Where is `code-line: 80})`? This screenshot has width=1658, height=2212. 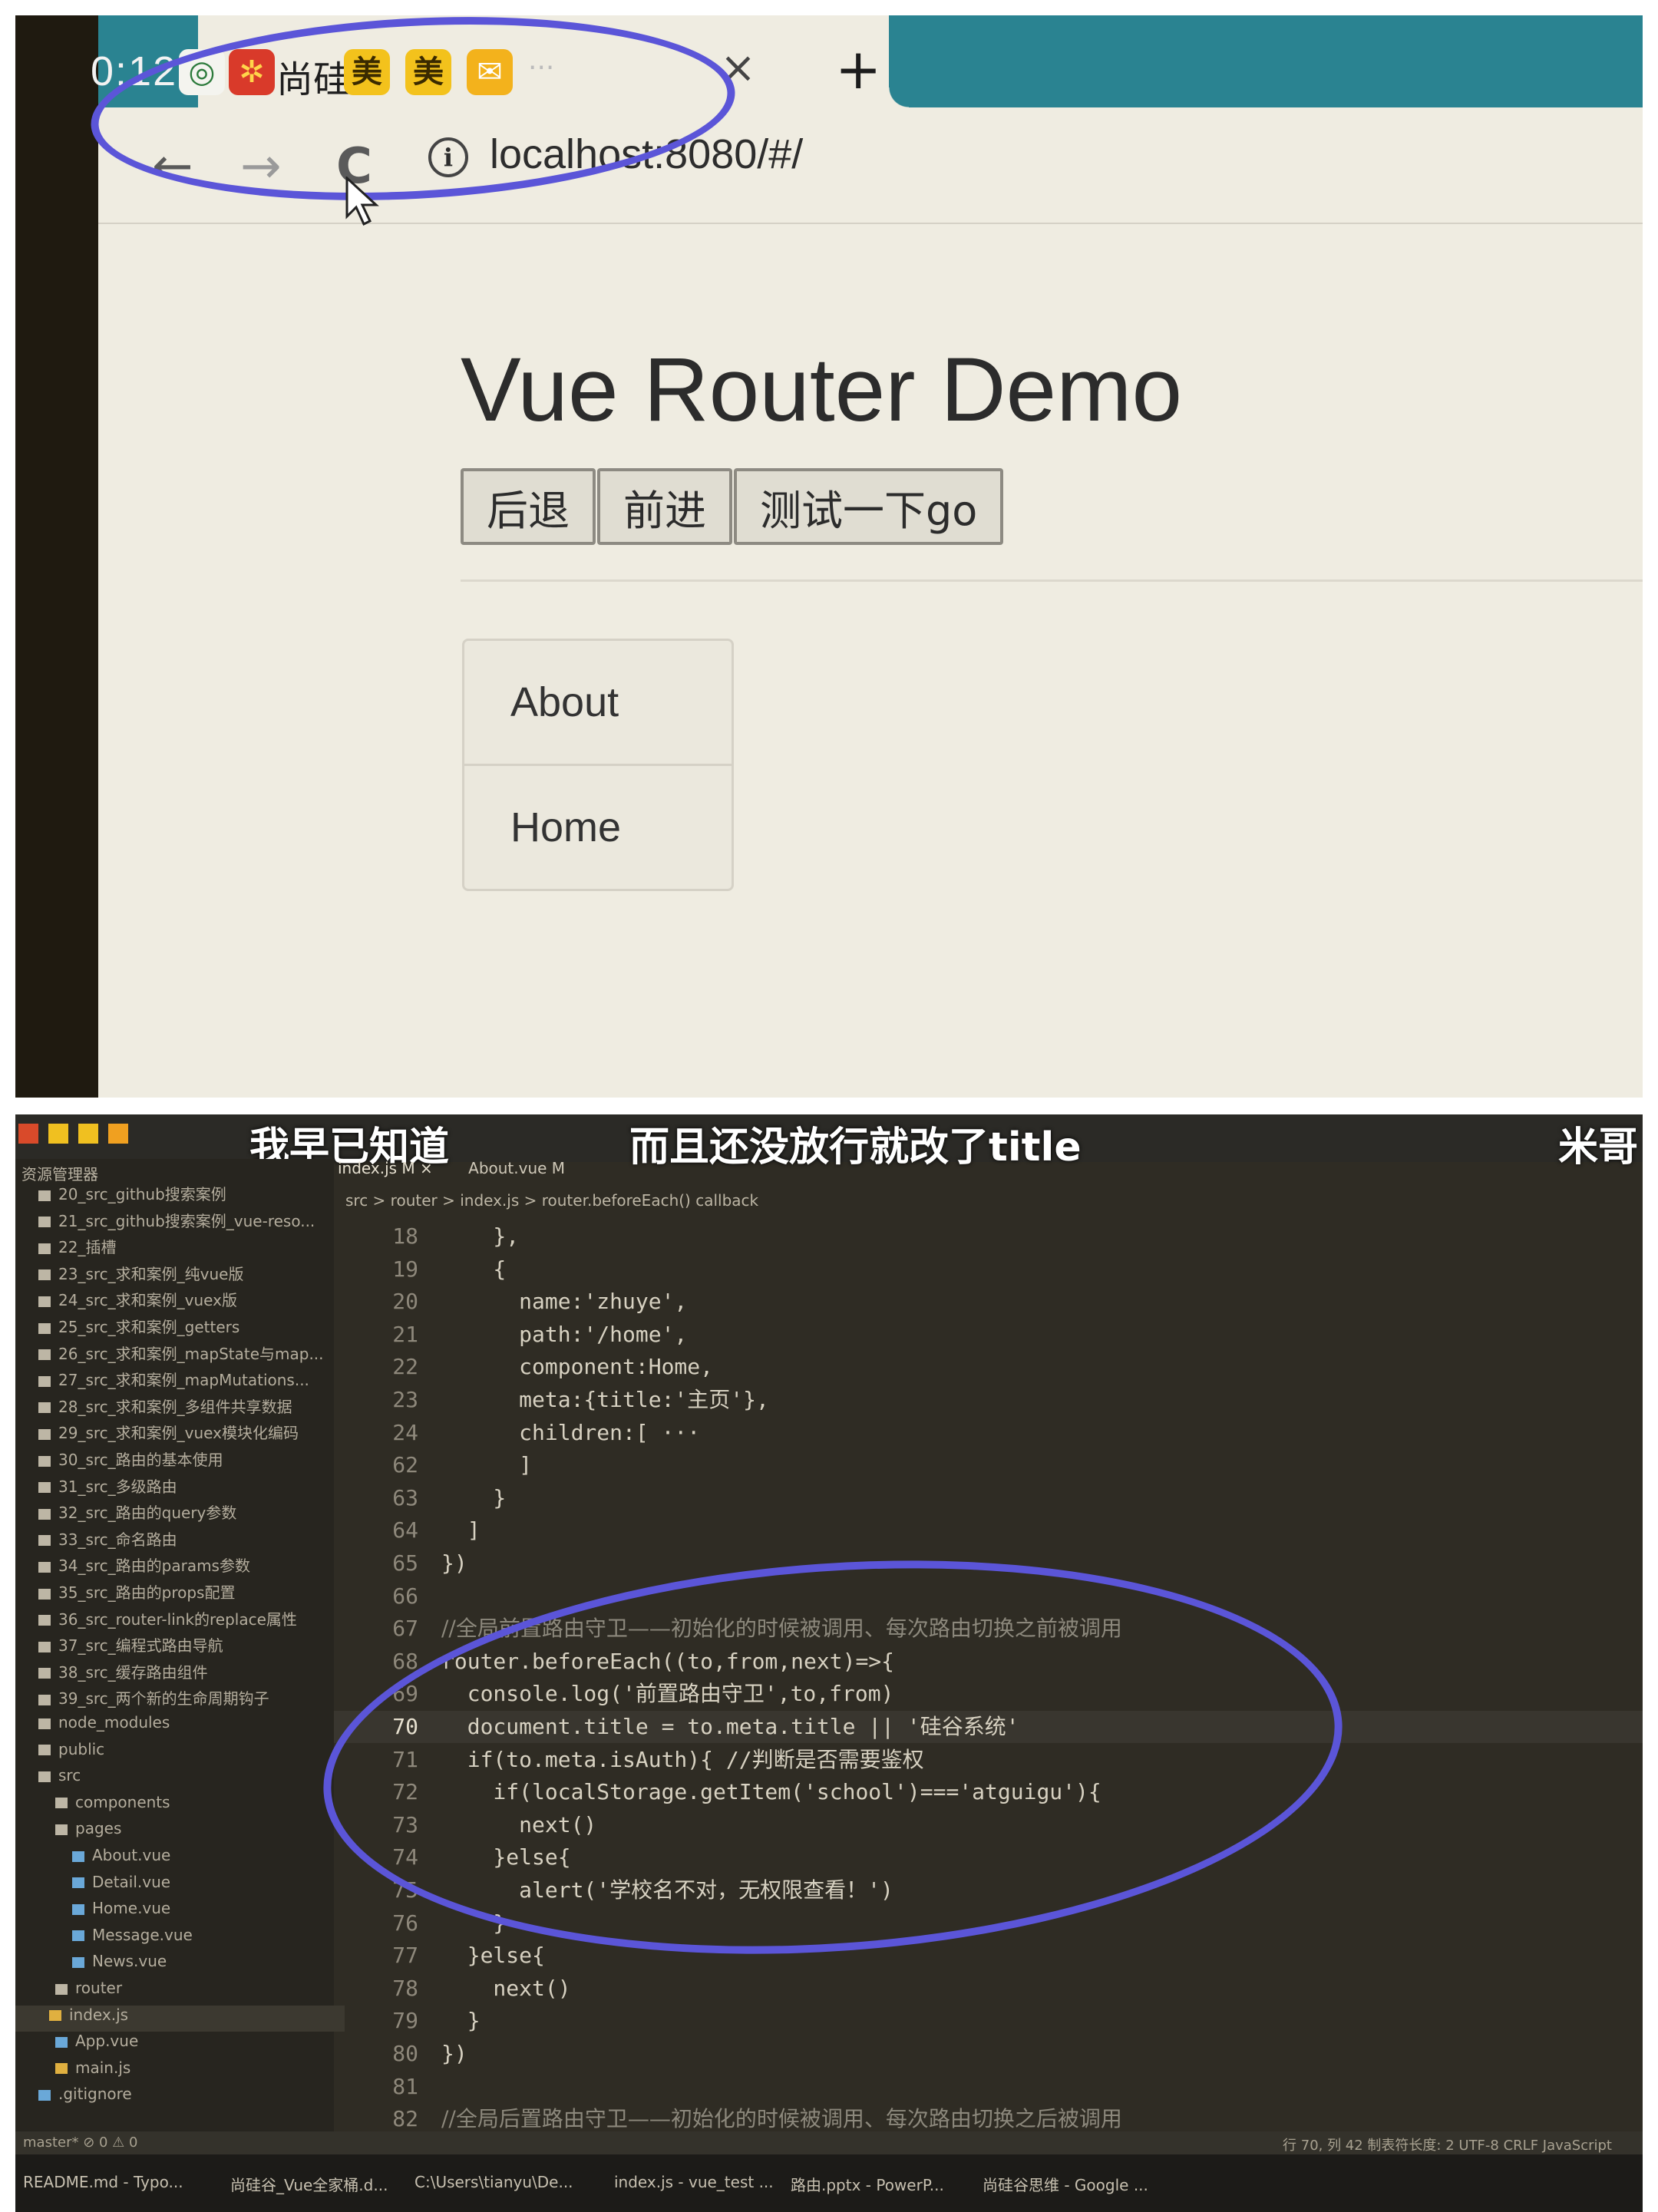 code-line: 80}) is located at coordinates (988, 2054).